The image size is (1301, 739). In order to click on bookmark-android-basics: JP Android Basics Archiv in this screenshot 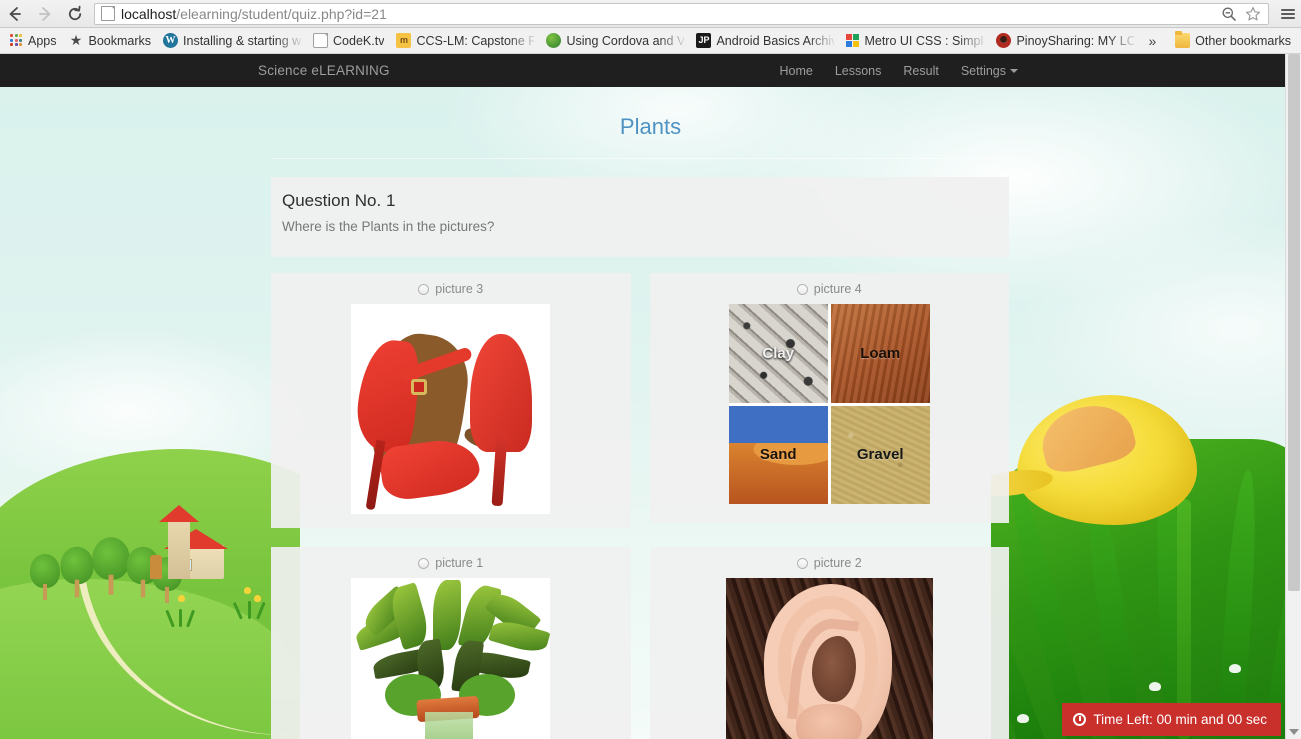, I will do `click(765, 41)`.